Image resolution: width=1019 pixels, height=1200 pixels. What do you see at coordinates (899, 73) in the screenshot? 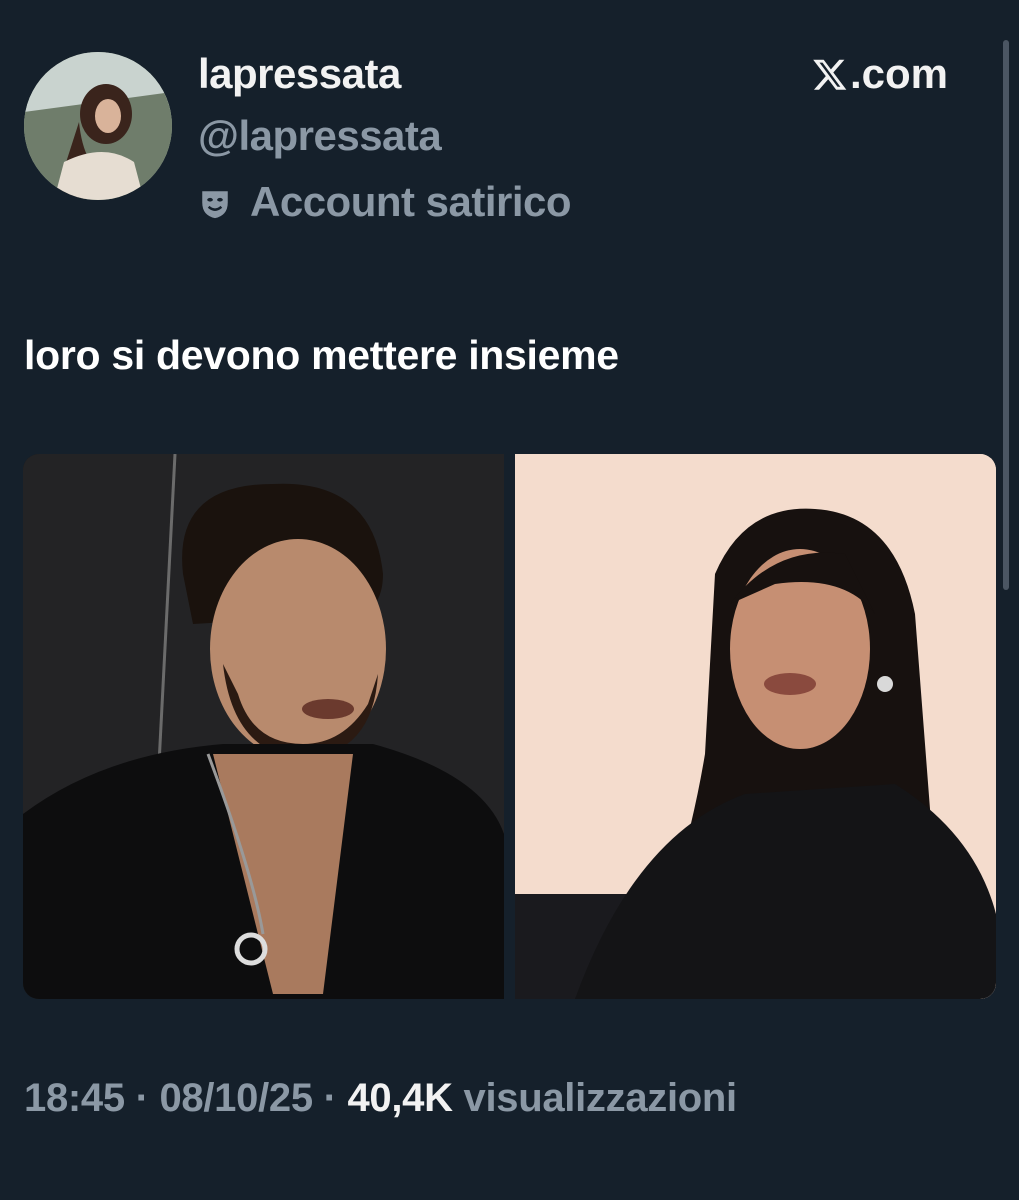
I see `brand-text: .com` at bounding box center [899, 73].